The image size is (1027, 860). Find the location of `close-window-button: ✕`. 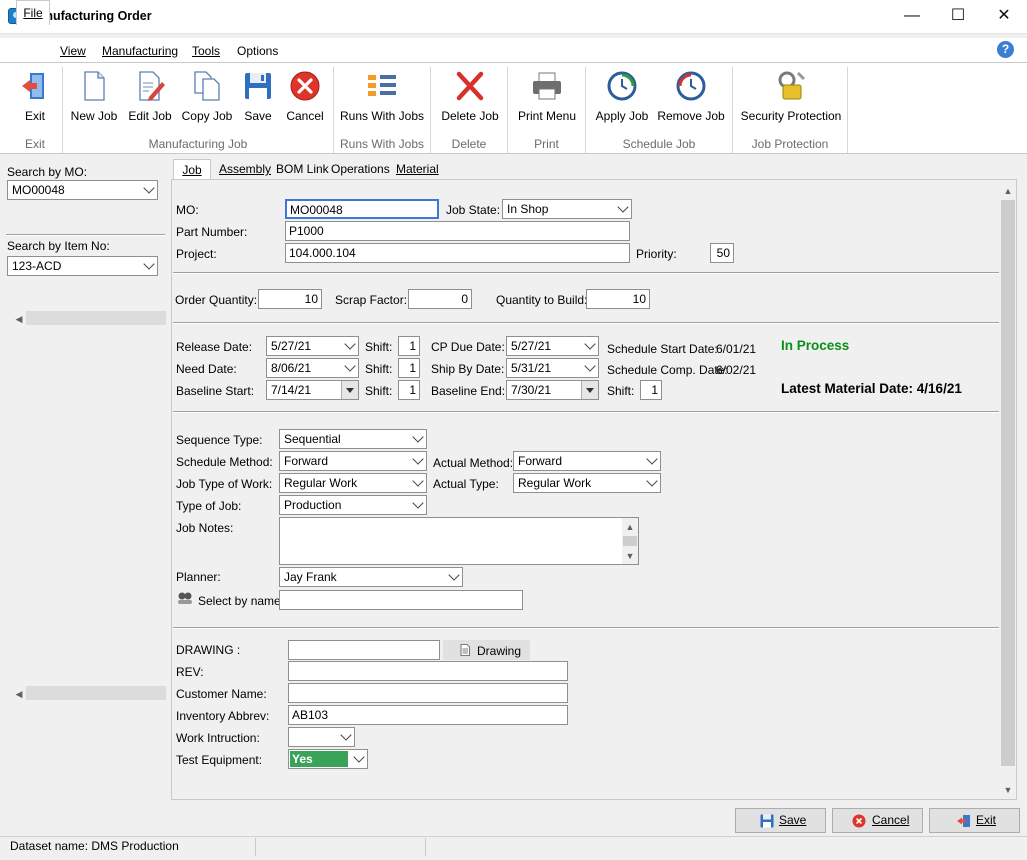

close-window-button: ✕ is located at coordinates (1004, 16).